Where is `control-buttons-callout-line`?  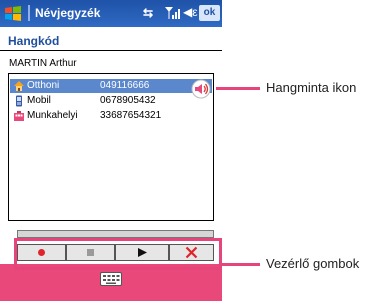
control-buttons-callout-line is located at coordinates (241, 264).